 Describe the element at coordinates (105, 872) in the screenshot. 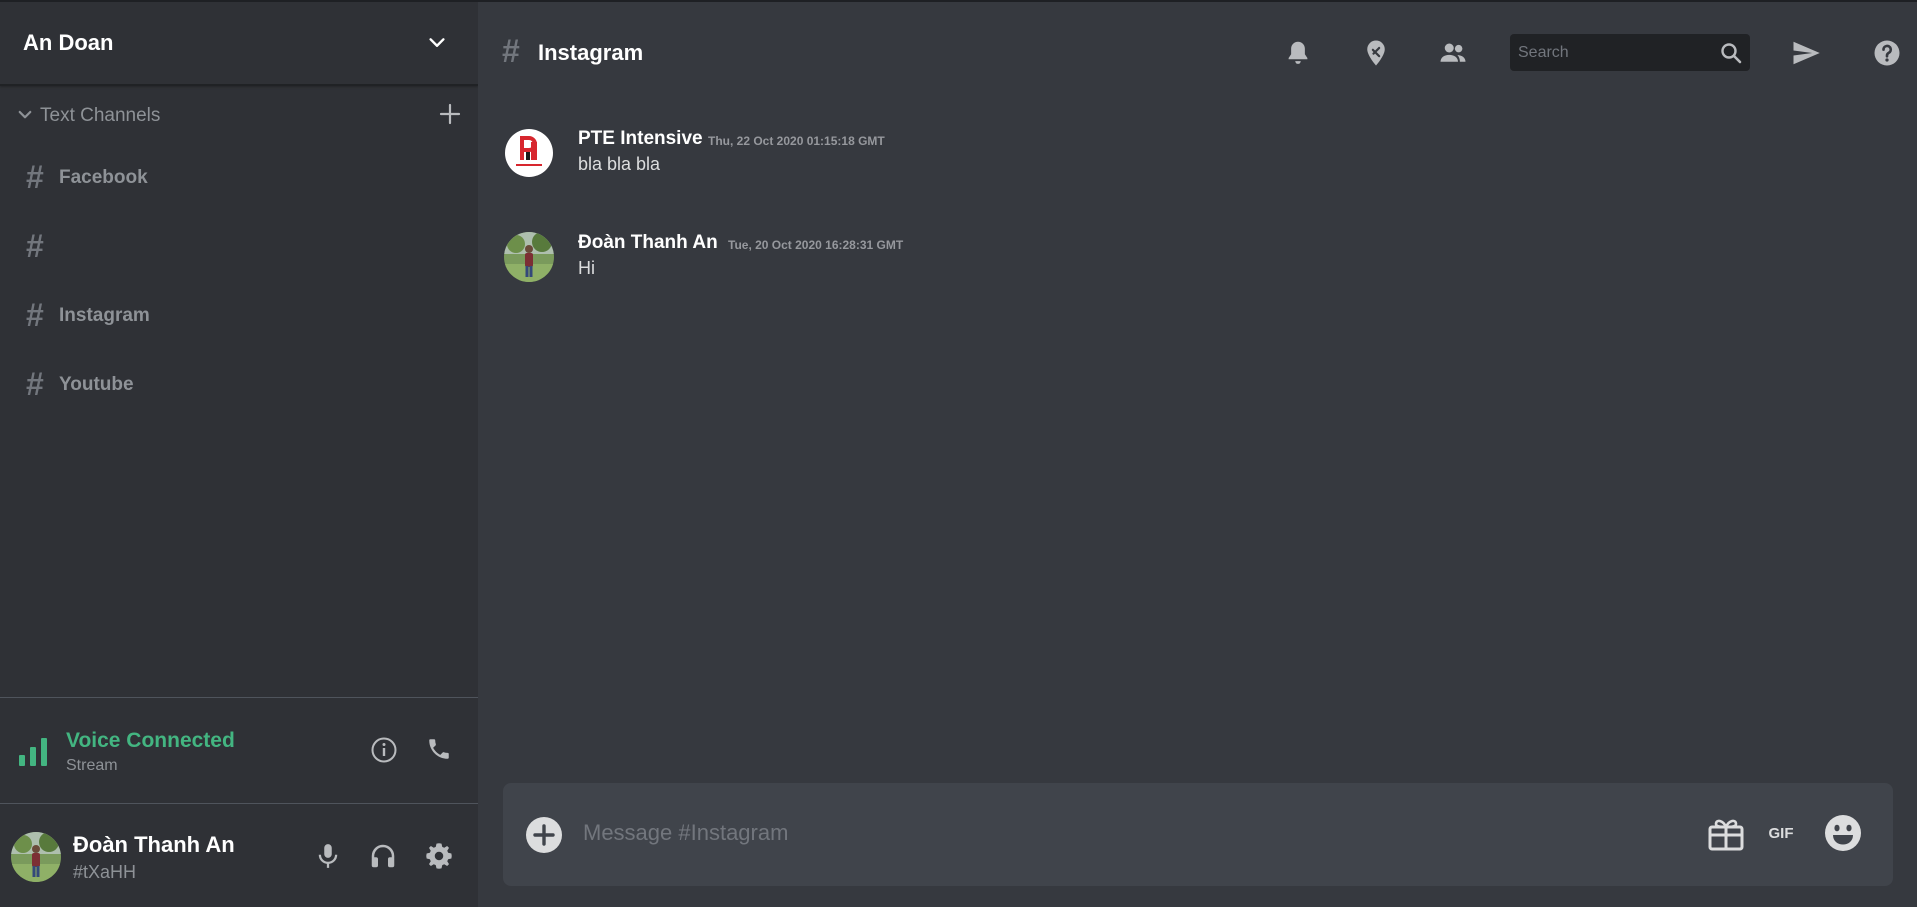

I see `user-tag: #tXaHH` at that location.